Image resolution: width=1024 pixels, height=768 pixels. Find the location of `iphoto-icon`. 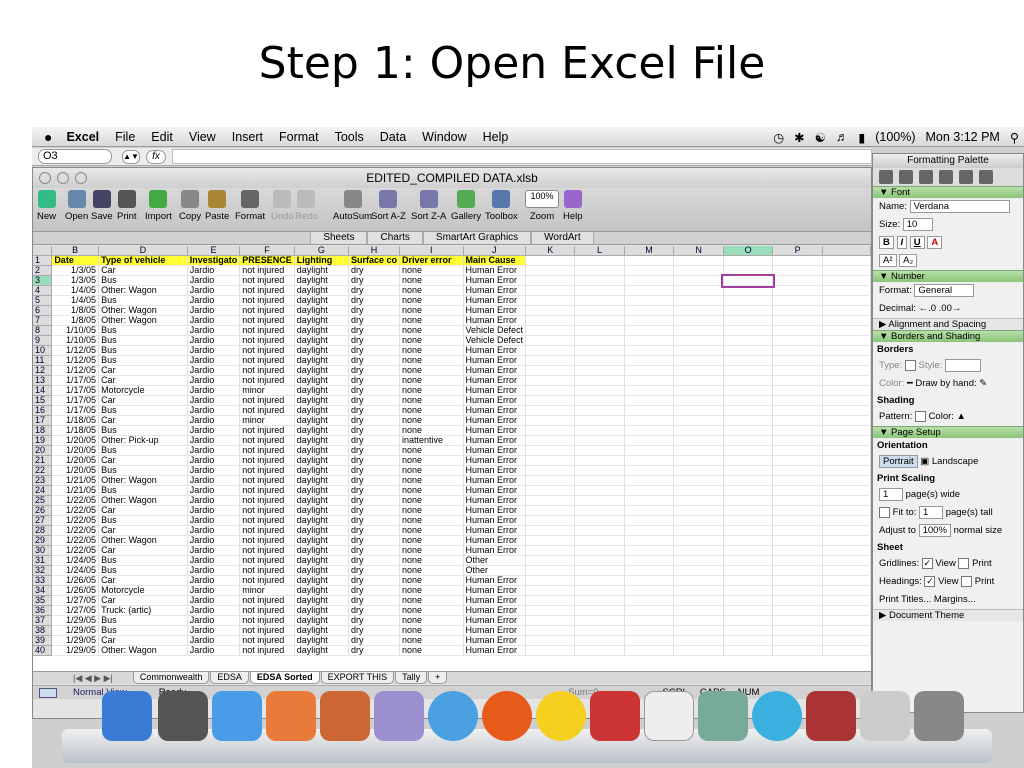

iphoto-icon is located at coordinates (723, 716).